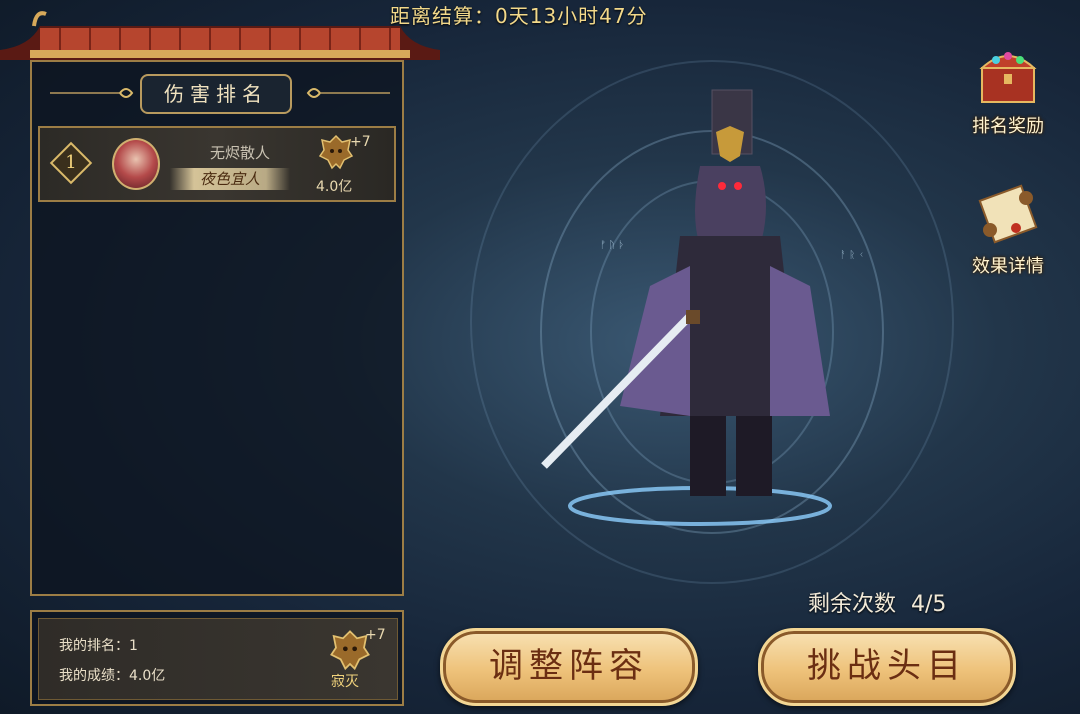 The image size is (1080, 714). What do you see at coordinates (133, 646) in the screenshot?
I see `my-rank-value: 1` at bounding box center [133, 646].